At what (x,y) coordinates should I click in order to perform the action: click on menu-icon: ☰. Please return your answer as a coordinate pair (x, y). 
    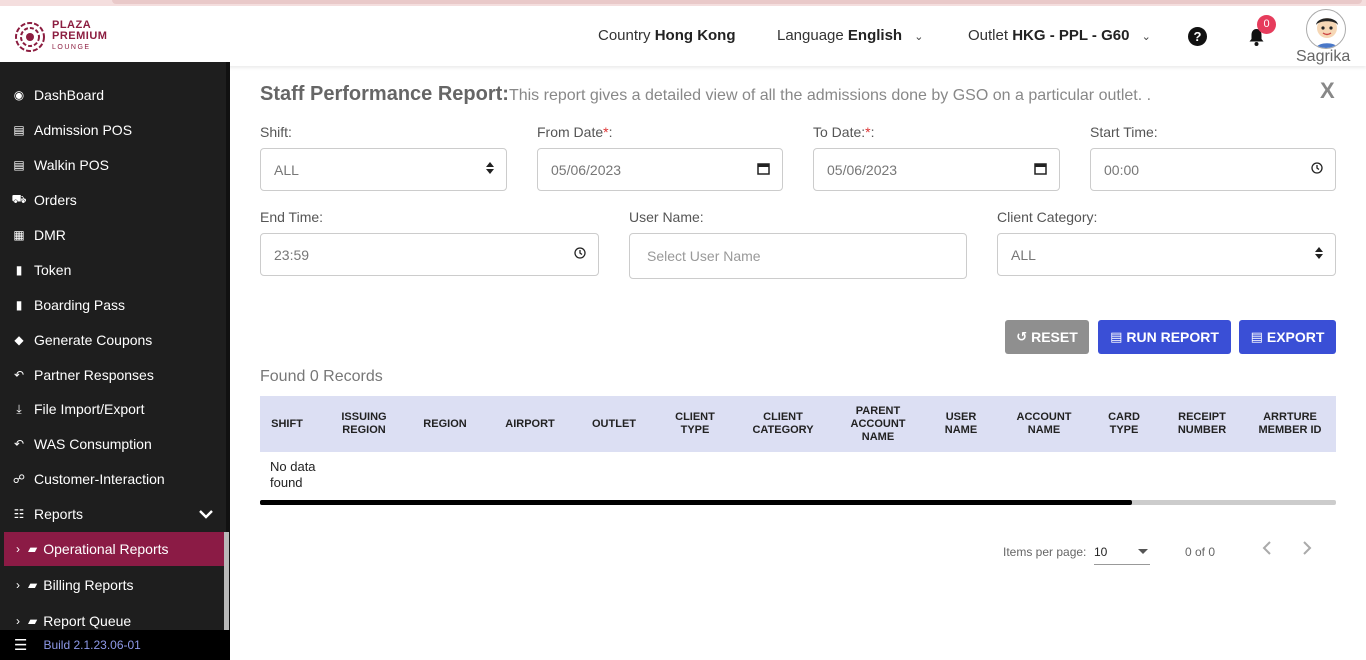
    Looking at the image, I should click on (20, 645).